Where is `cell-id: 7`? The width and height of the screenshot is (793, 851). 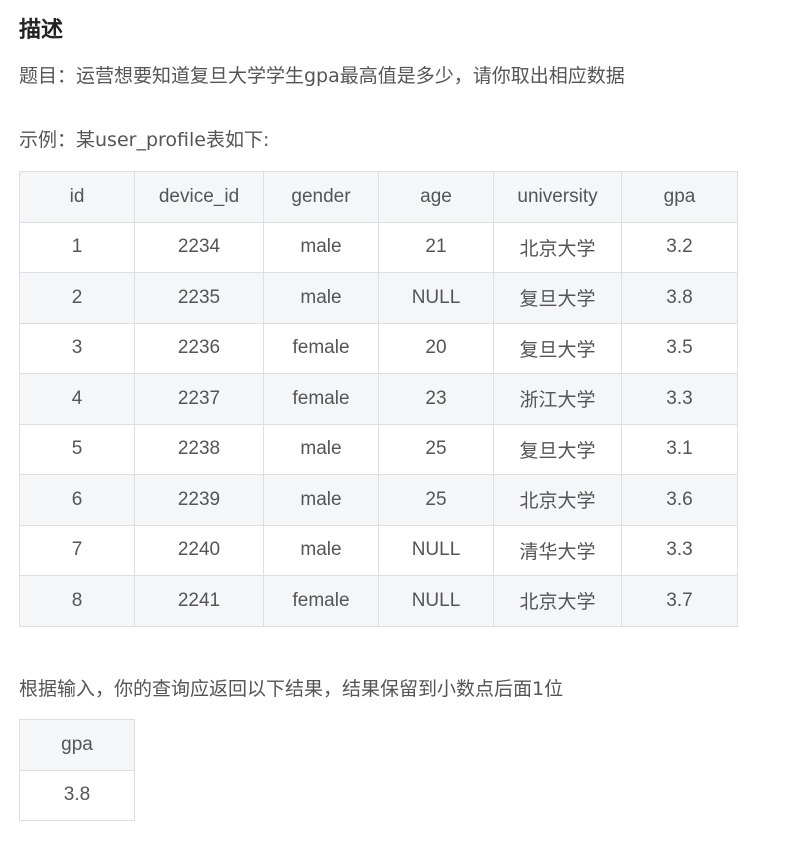
cell-id: 7 is located at coordinates (77, 550).